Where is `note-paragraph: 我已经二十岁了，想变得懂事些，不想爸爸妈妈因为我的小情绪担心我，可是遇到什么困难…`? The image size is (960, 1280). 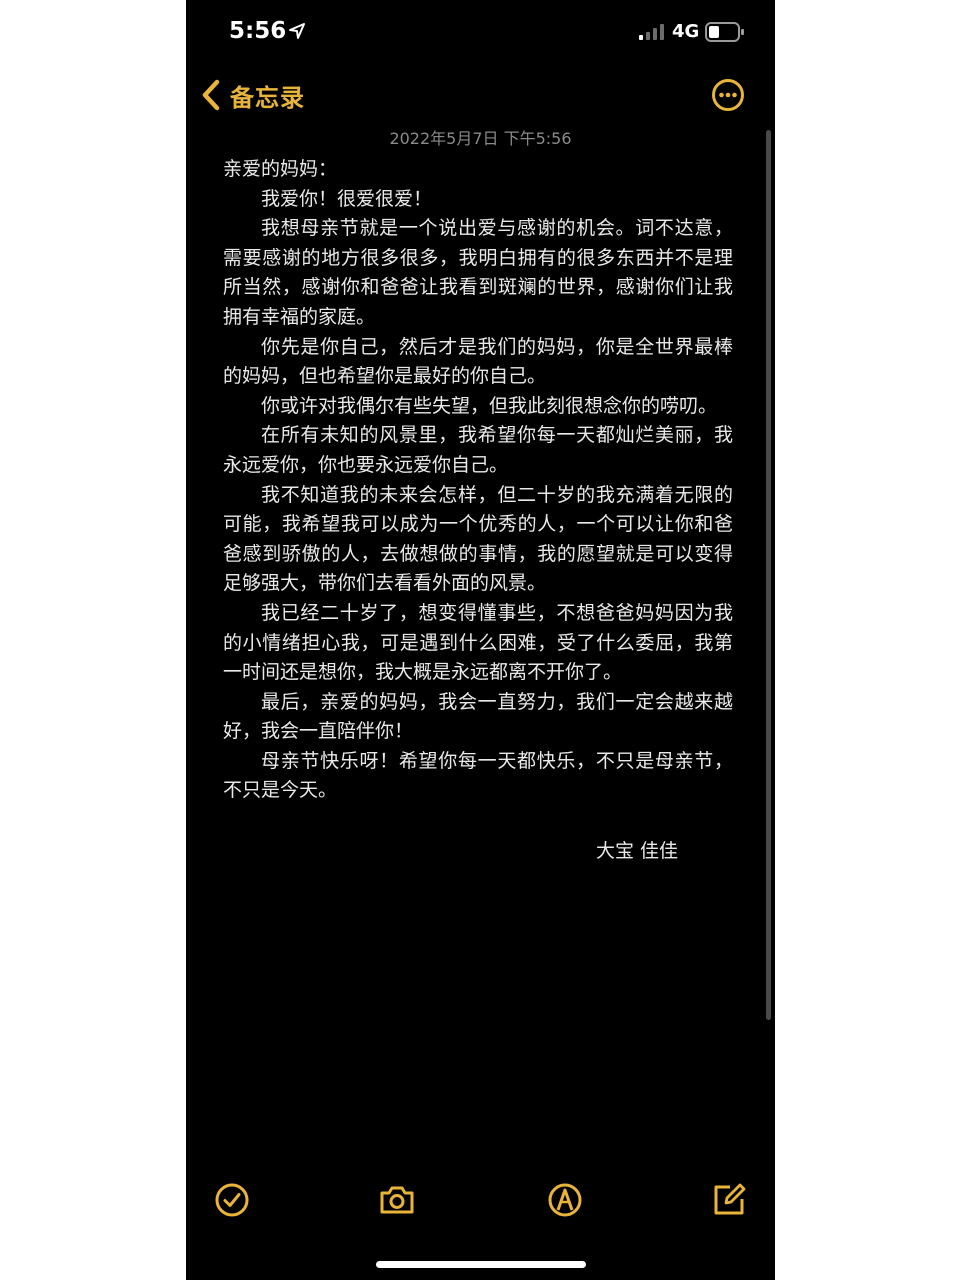 note-paragraph: 我已经二十岁了，想变得懂事些，不想爸爸妈妈因为我的小情绪担心我，可是遇到什么困难… is located at coordinates (478, 642).